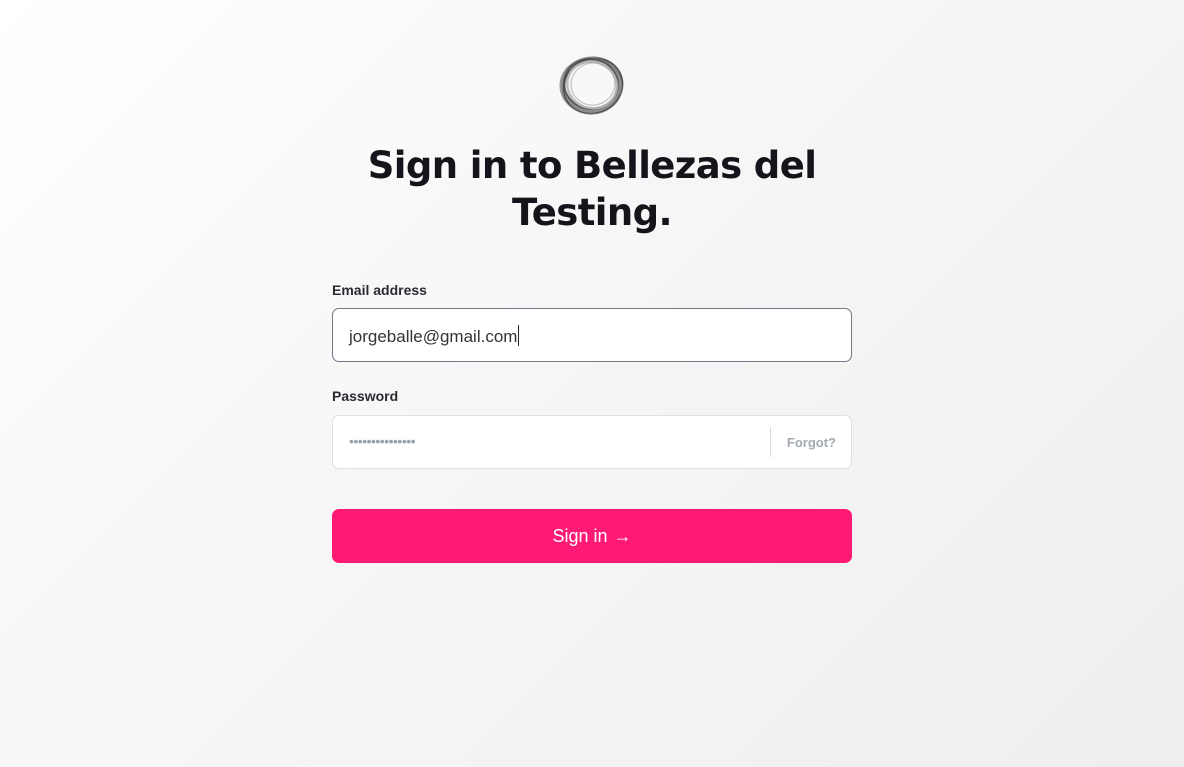 Image resolution: width=1184 pixels, height=767 pixels. What do you see at coordinates (811, 442) in the screenshot?
I see `forgot-password-link: Forgot?` at bounding box center [811, 442].